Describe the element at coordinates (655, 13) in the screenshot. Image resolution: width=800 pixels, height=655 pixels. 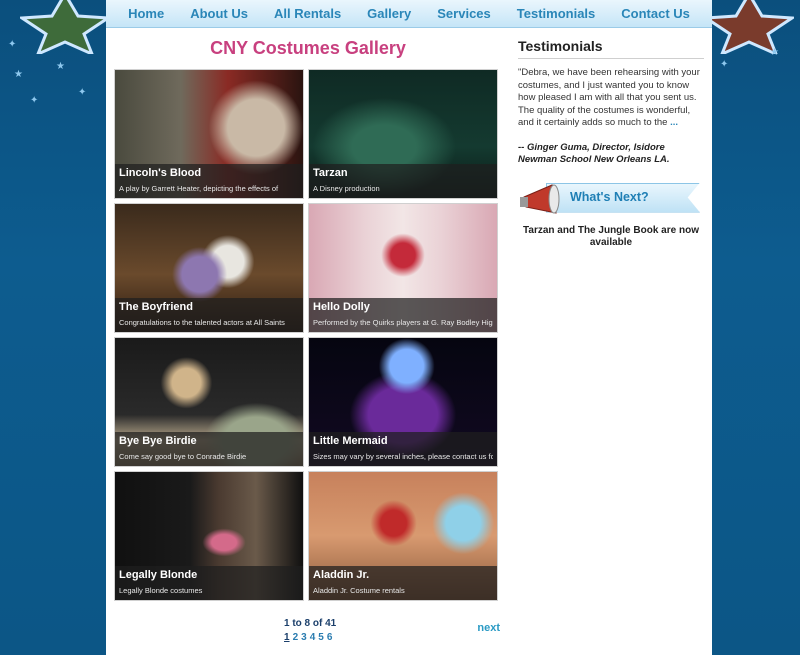
I see `nav-contact-us: Contact Us` at that location.